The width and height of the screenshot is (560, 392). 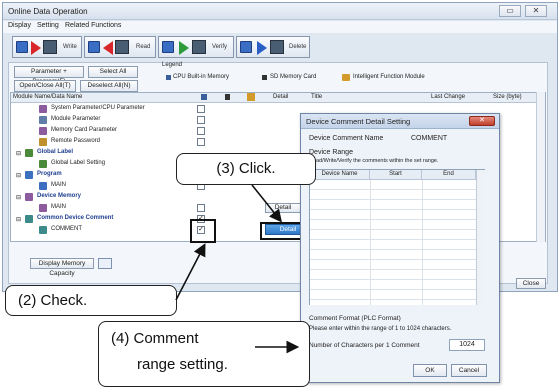 I want to click on arrow-to-checkbox, so click(x=190, y=272).